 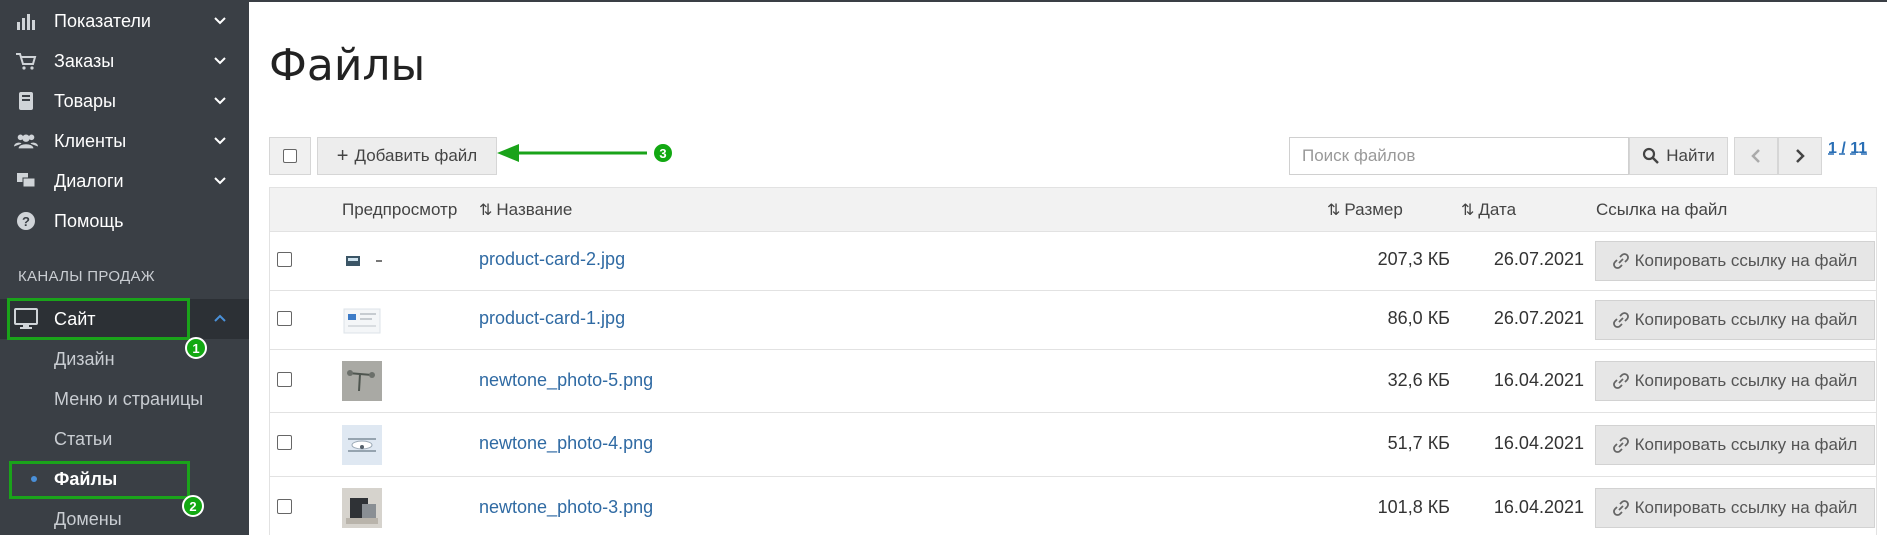 I want to click on sidebar-item-label: Клиенты, so click(x=90, y=140).